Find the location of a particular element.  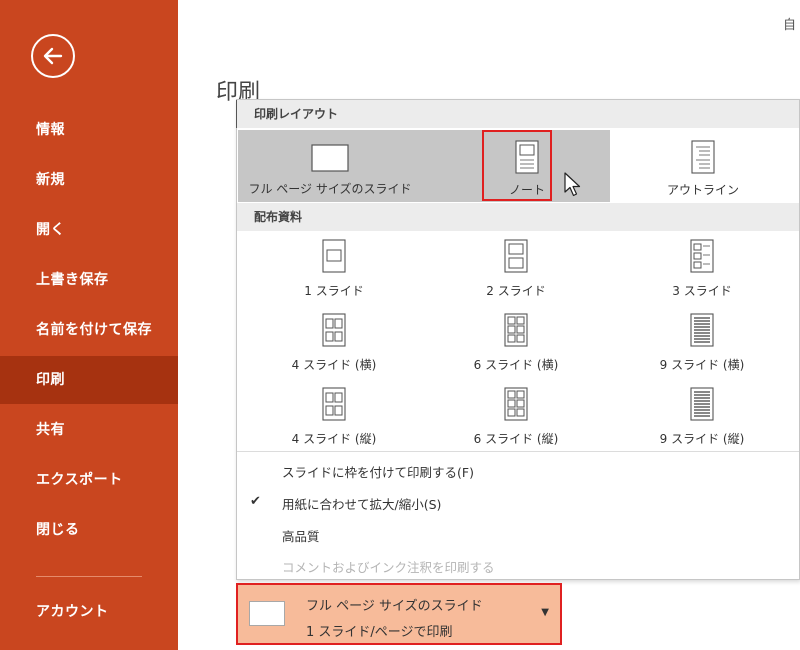

checkmark-icon: ✔ is located at coordinates (255, 501).